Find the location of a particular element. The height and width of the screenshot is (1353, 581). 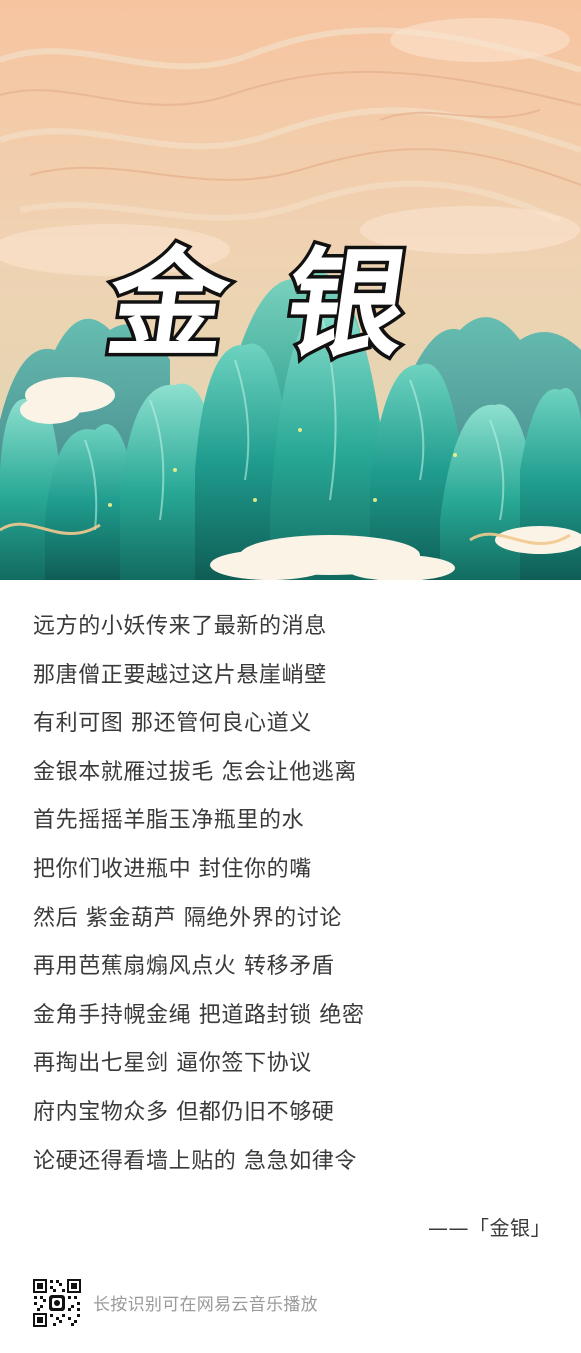

lyric-line: 那唐僧正要越过这片悬崖峭壁 is located at coordinates (180, 675).